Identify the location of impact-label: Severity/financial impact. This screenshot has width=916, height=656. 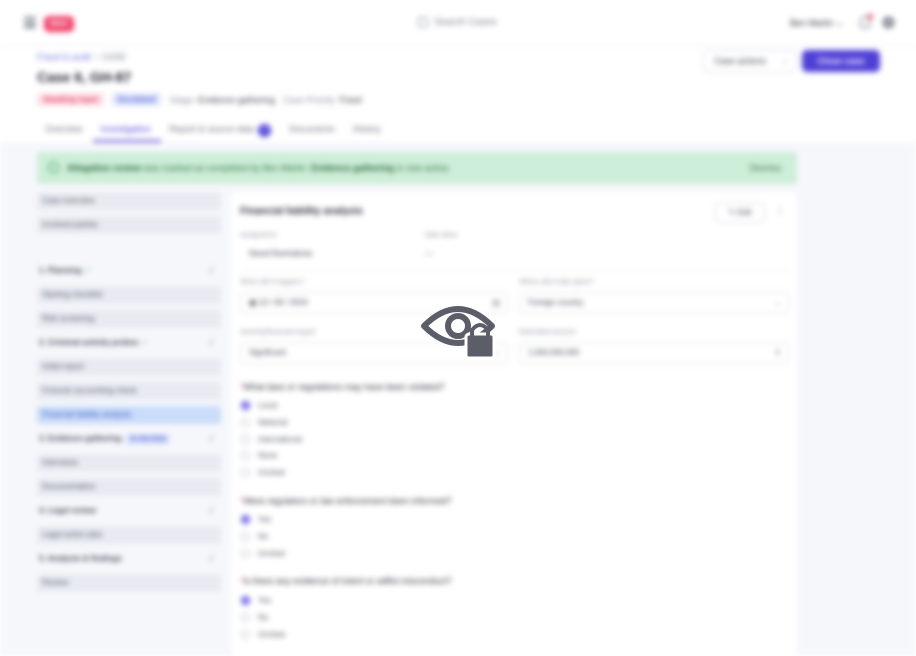
(278, 332).